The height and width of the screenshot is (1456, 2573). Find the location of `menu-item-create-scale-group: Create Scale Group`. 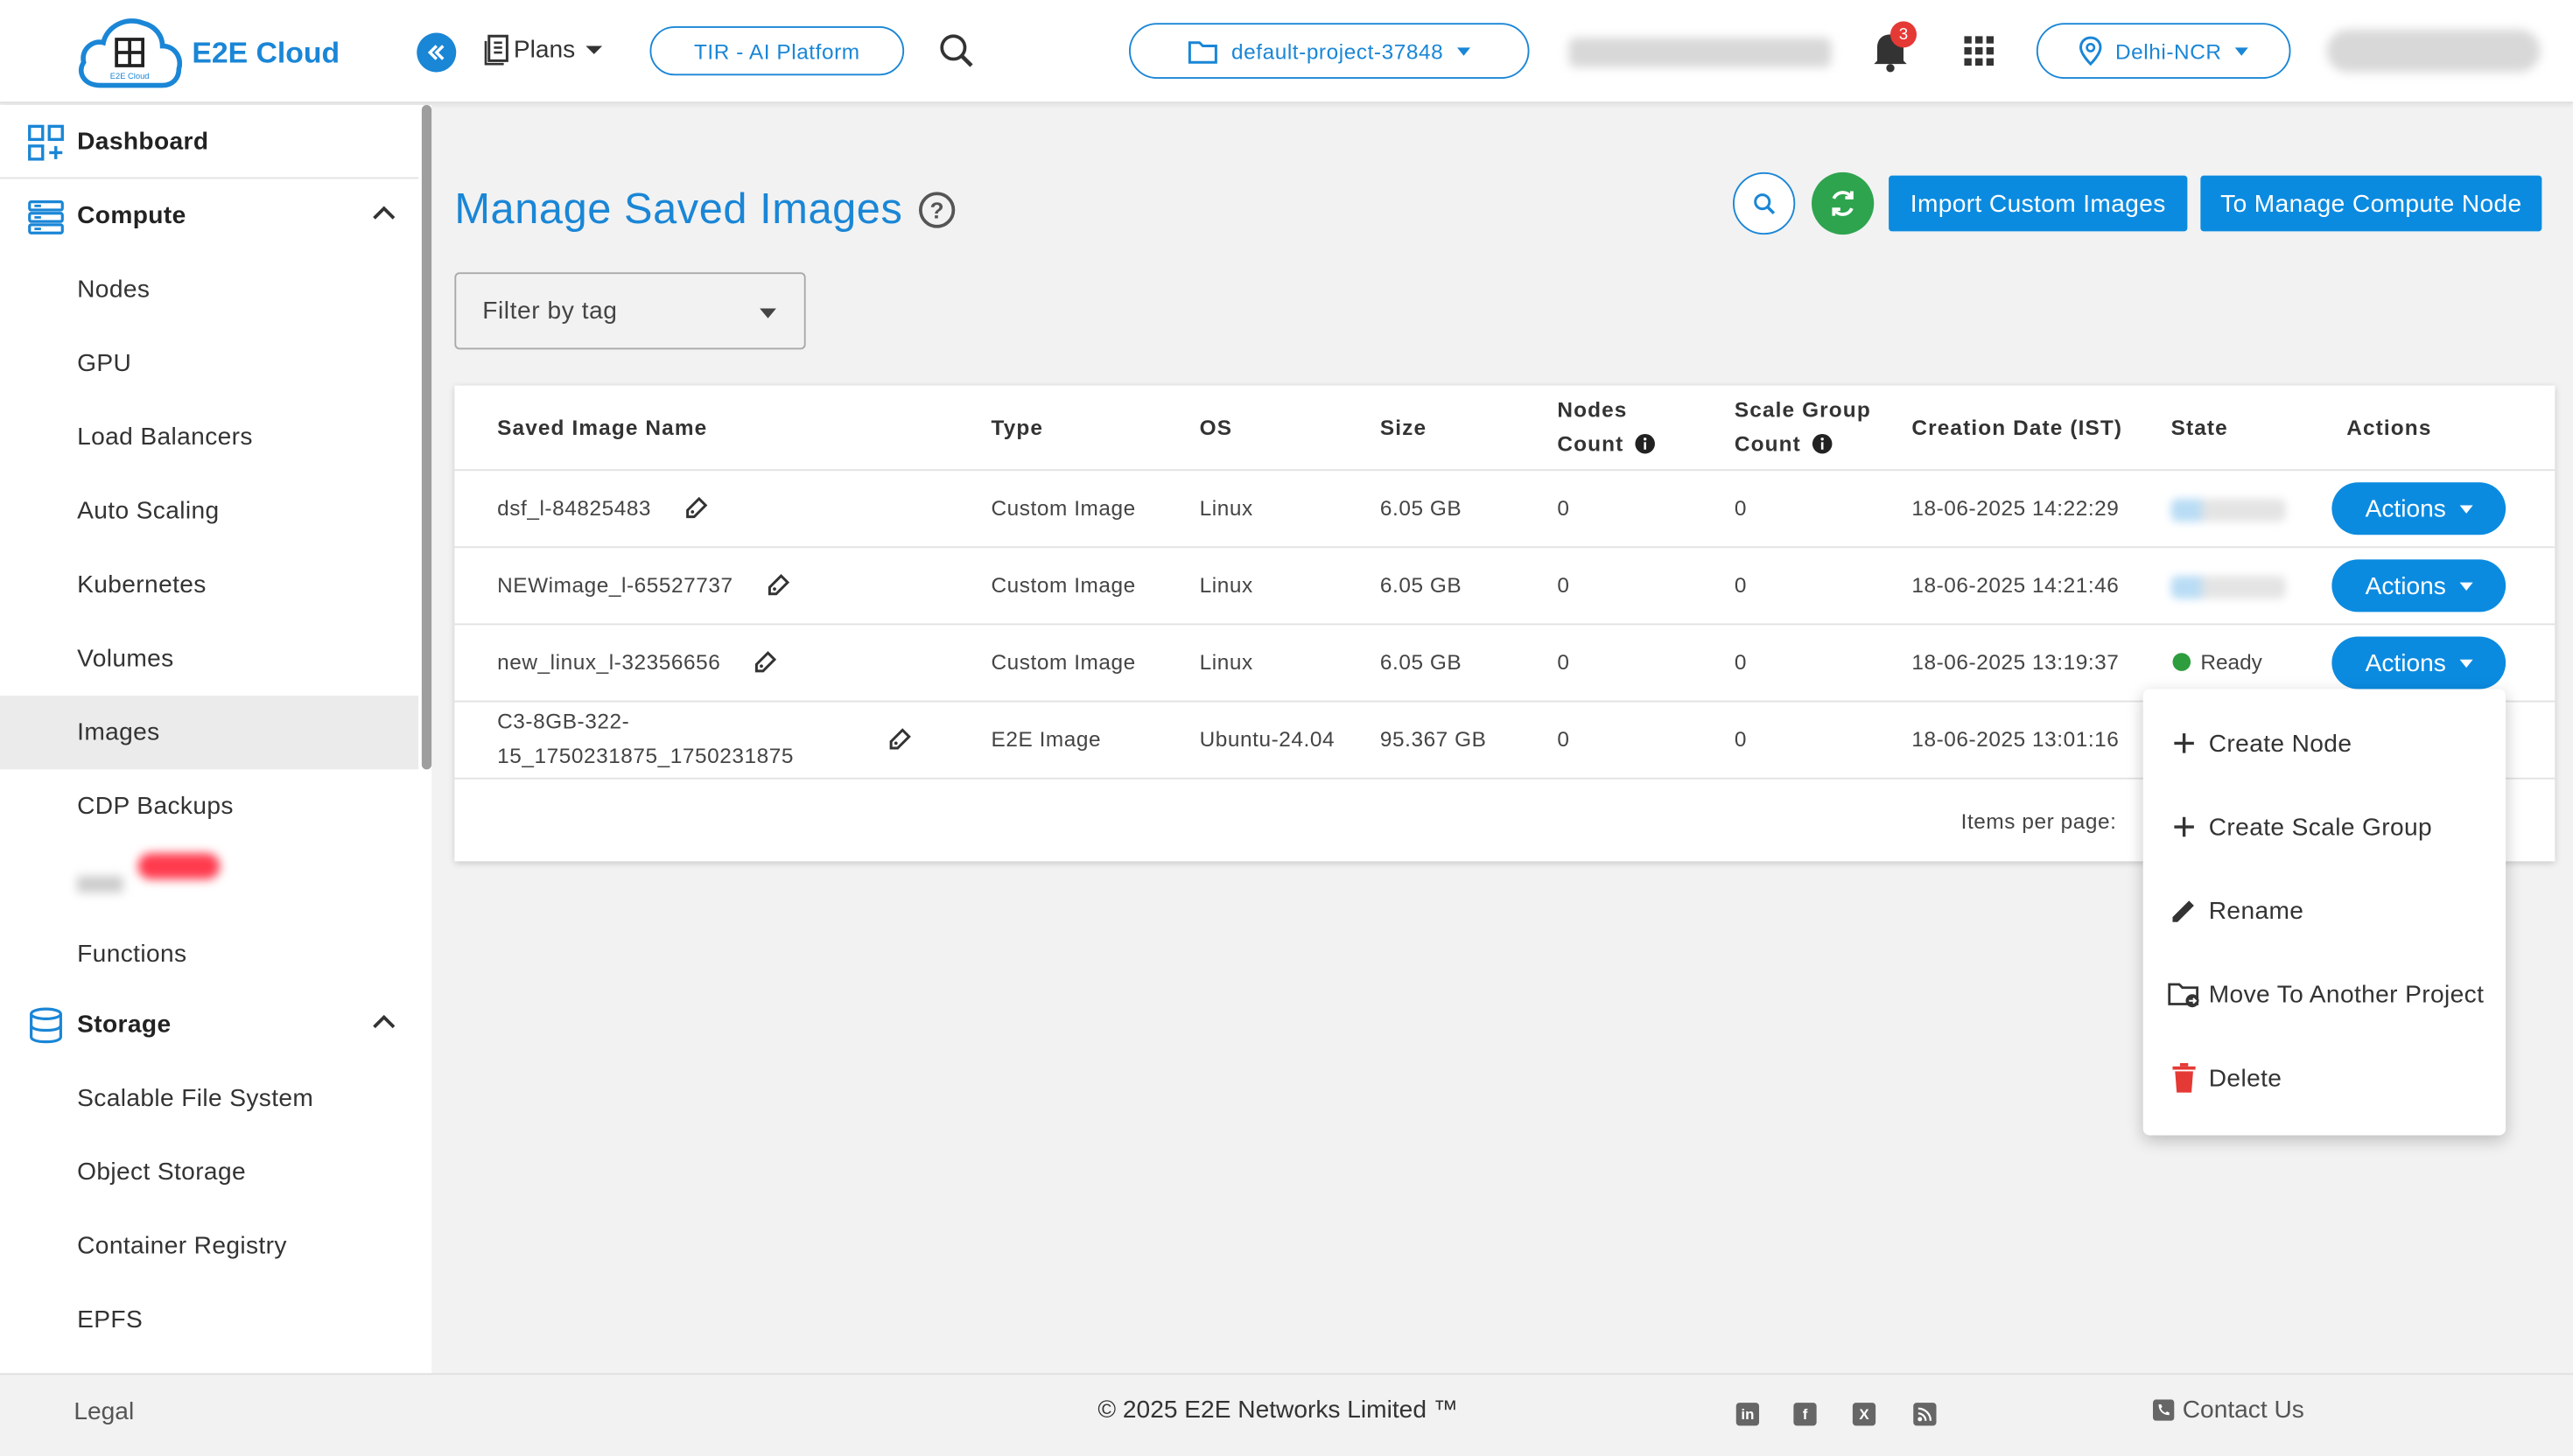

menu-item-create-scale-group: Create Scale Group is located at coordinates (2324, 827).